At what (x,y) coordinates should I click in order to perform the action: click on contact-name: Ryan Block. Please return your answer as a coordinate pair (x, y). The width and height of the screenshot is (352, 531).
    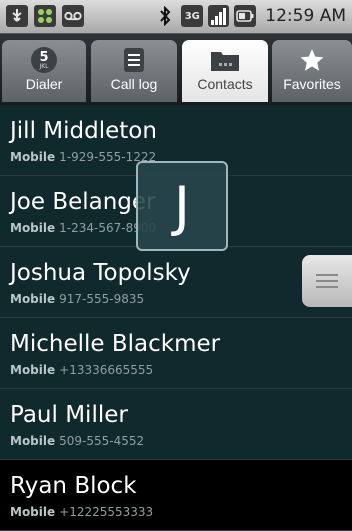
    Looking at the image, I should click on (73, 486).